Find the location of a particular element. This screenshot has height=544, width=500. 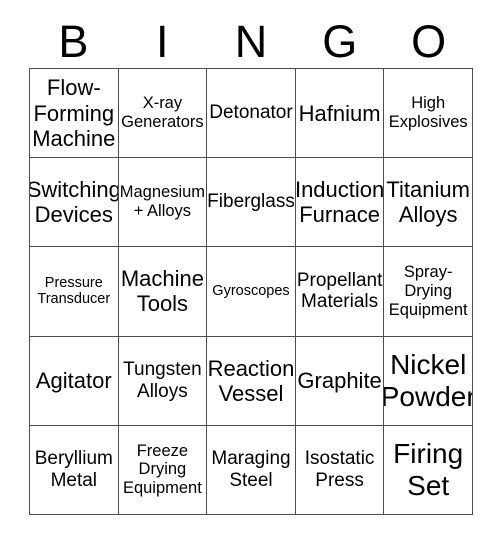

bingo-cell-label: Reaction Vessel is located at coordinates (251, 380).